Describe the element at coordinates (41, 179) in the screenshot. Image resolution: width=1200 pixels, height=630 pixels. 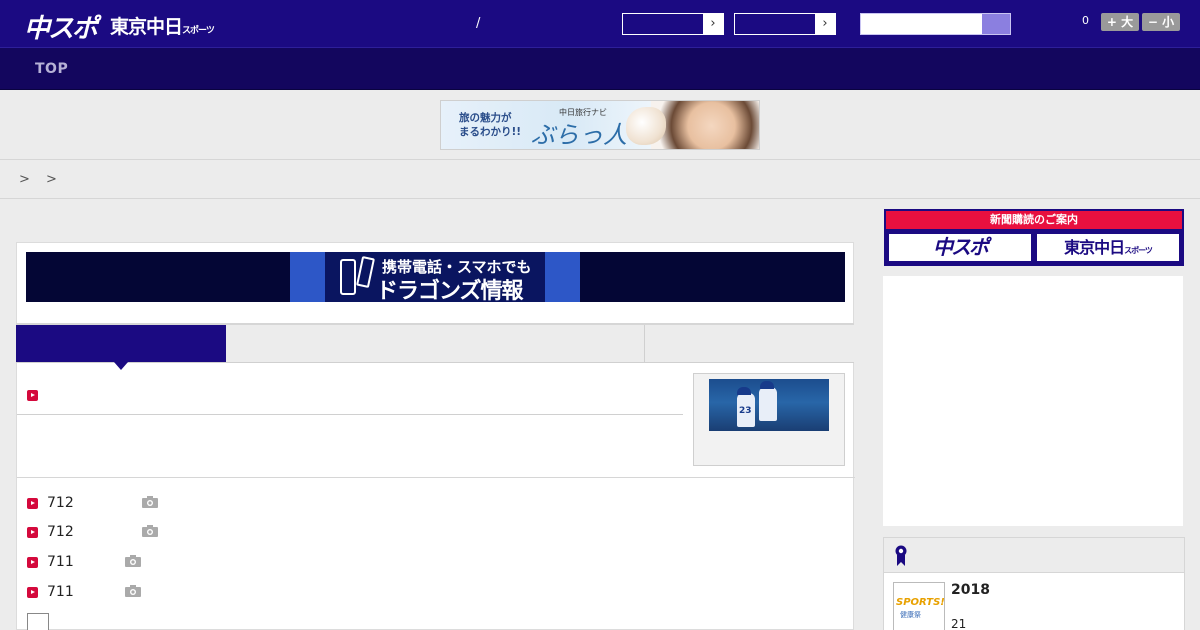
I see `breadcrumb-separators: > >` at that location.